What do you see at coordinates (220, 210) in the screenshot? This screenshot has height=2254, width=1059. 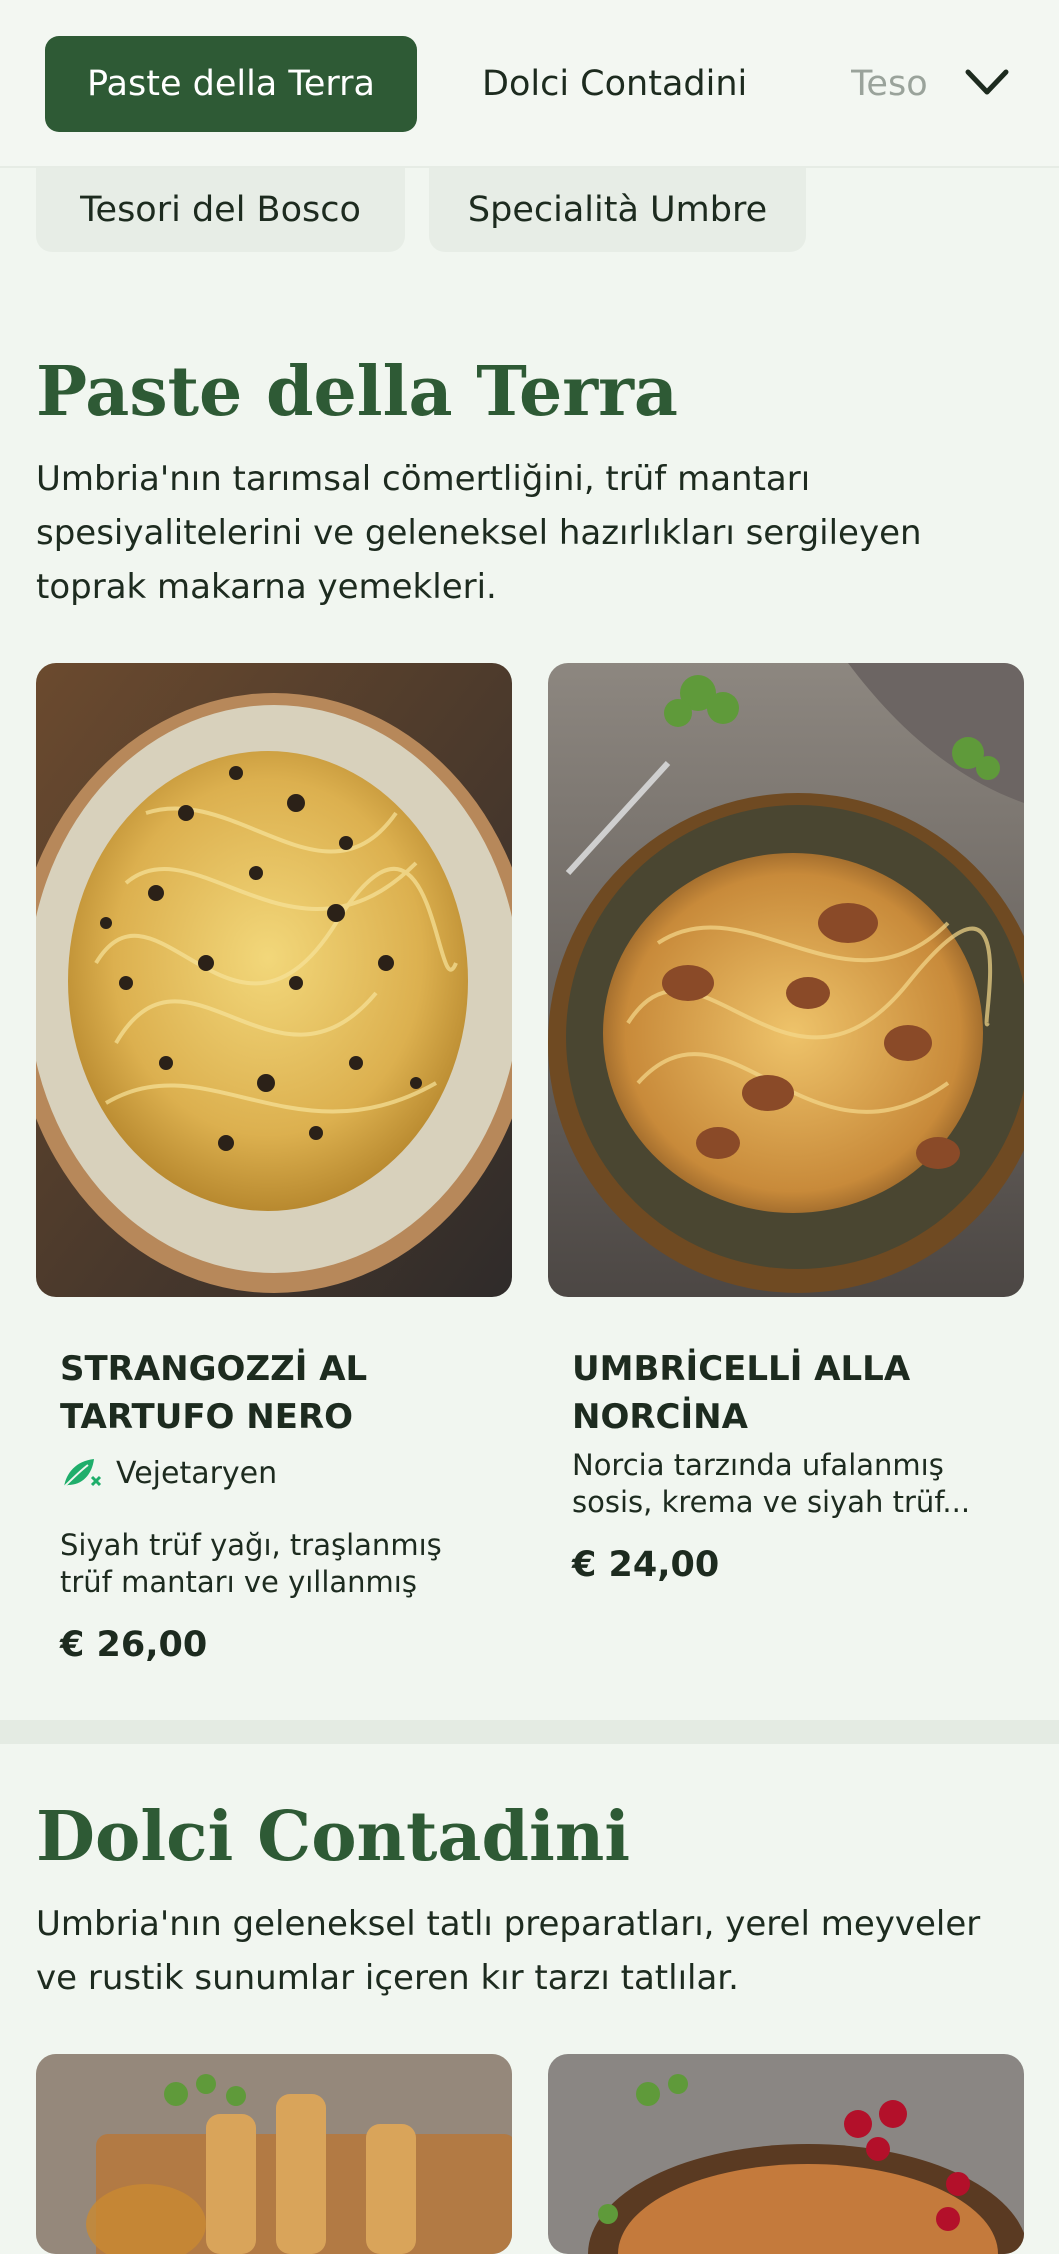 I see `tab-tesori-del-bosco: Tesori del Bosco` at bounding box center [220, 210].